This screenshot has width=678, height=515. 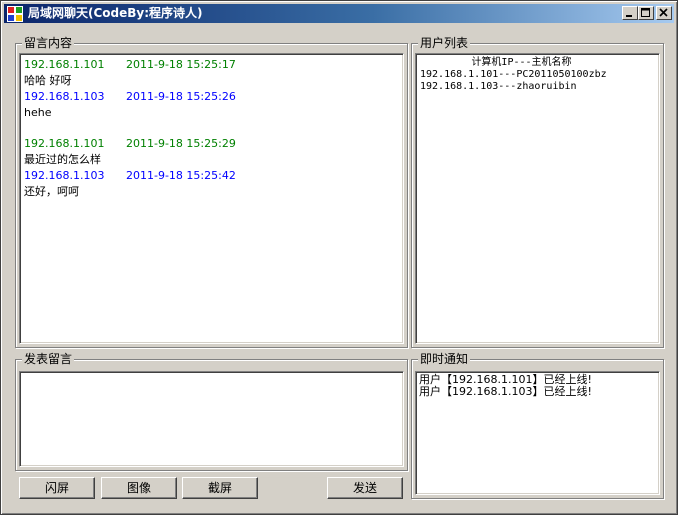 What do you see at coordinates (539, 75) in the screenshot?
I see `user-row: 192.168.1.101---PC2011050100zbz` at bounding box center [539, 75].